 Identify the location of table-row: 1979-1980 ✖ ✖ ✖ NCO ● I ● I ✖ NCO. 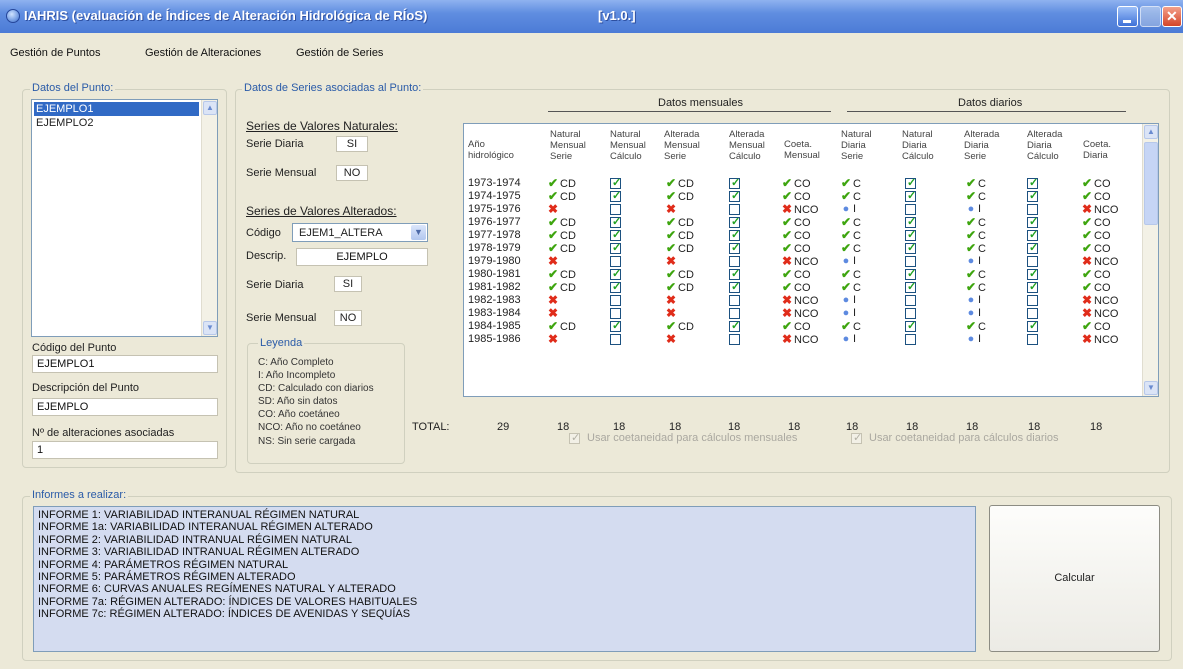
(804, 262).